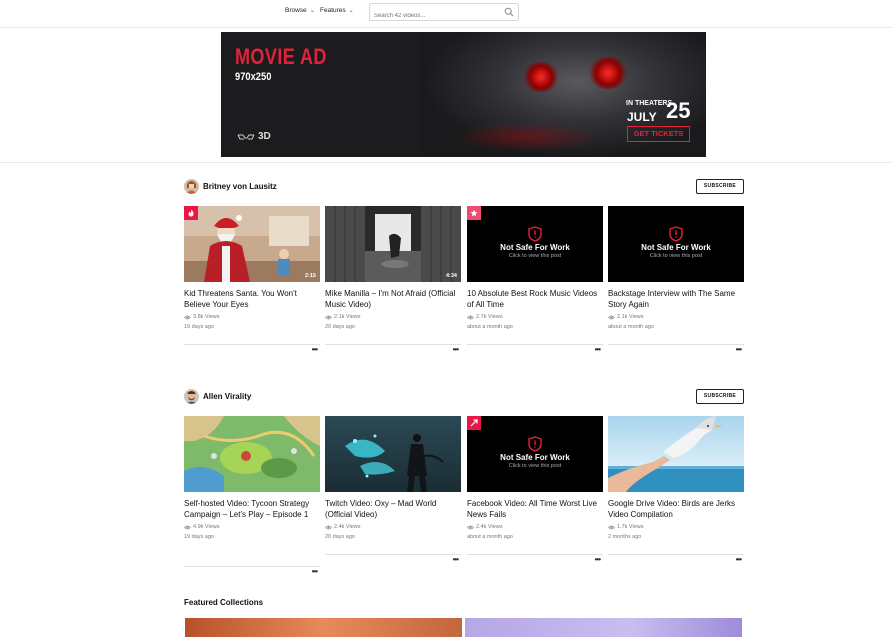 The width and height of the screenshot is (892, 637). Describe the element at coordinates (310, 276) in the screenshot. I see `video-duration: 2:15` at that location.